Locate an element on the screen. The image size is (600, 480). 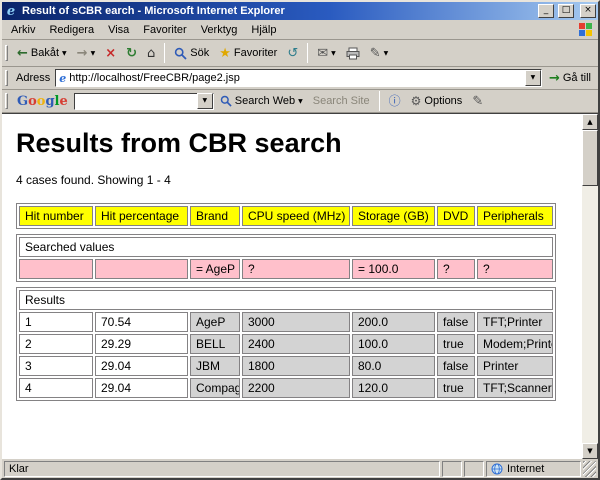
status-bar: Klar Internet is located at coordinates (300, 468).